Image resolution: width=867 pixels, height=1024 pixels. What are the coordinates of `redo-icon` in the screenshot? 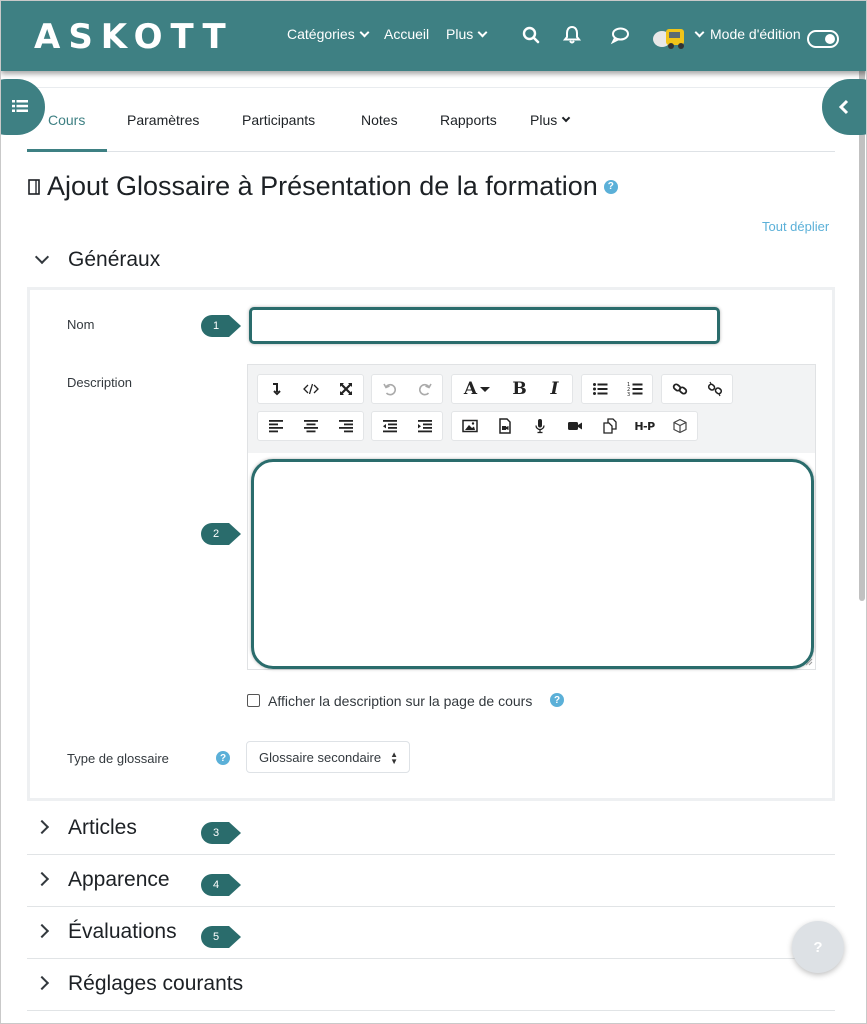 It's located at (425, 389).